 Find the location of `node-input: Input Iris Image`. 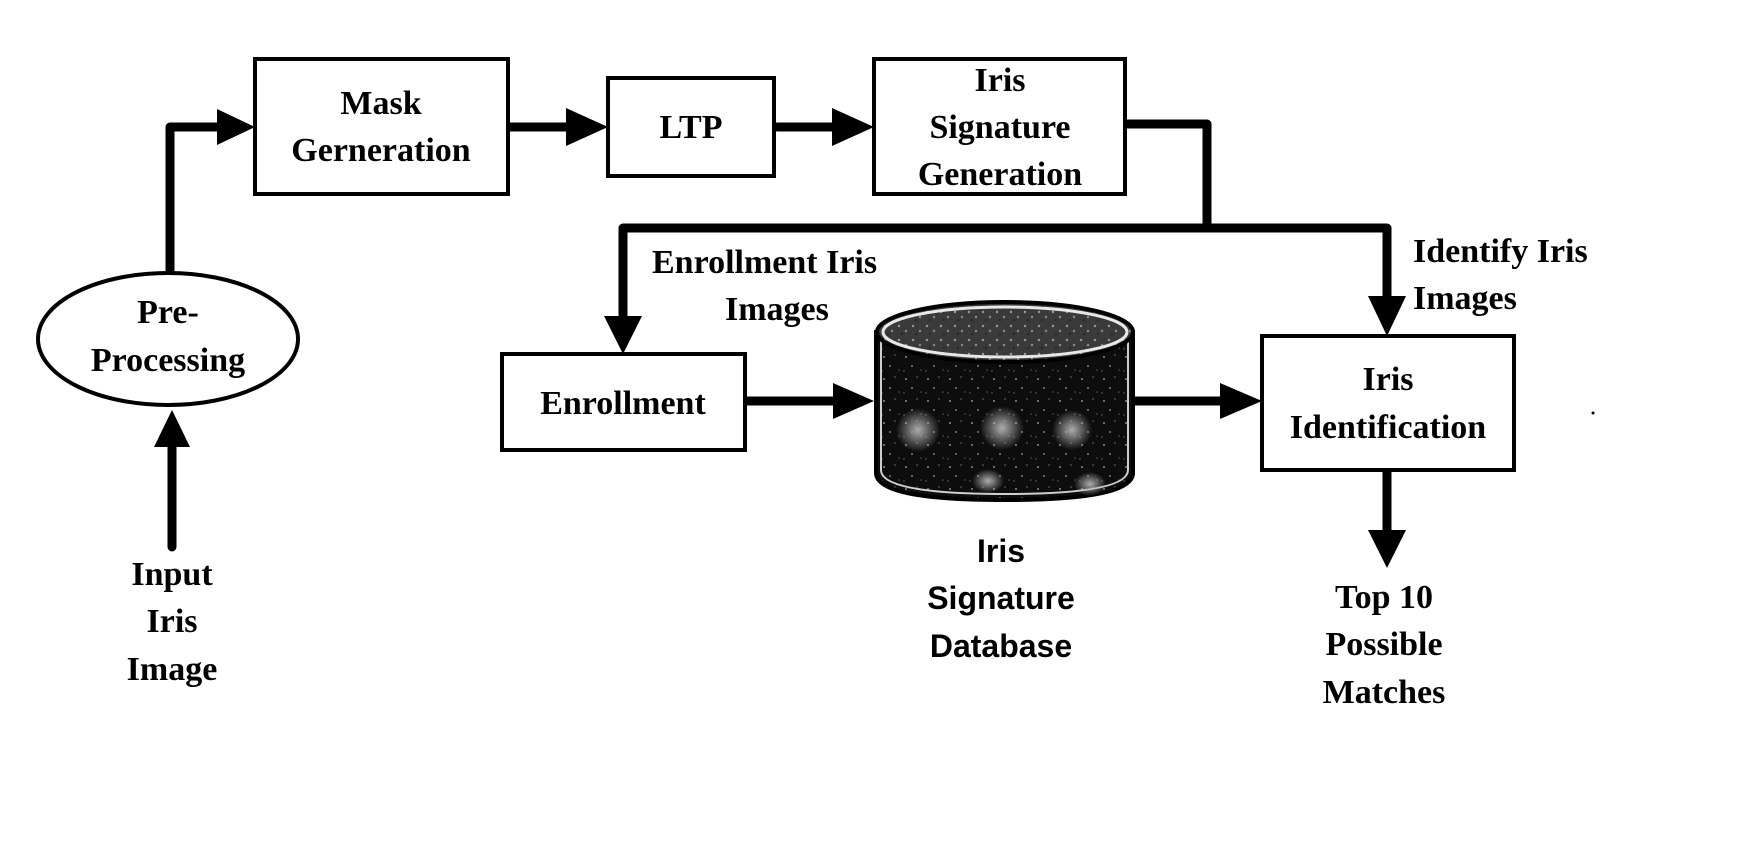

node-input: Input Iris Image is located at coordinates (172, 622).